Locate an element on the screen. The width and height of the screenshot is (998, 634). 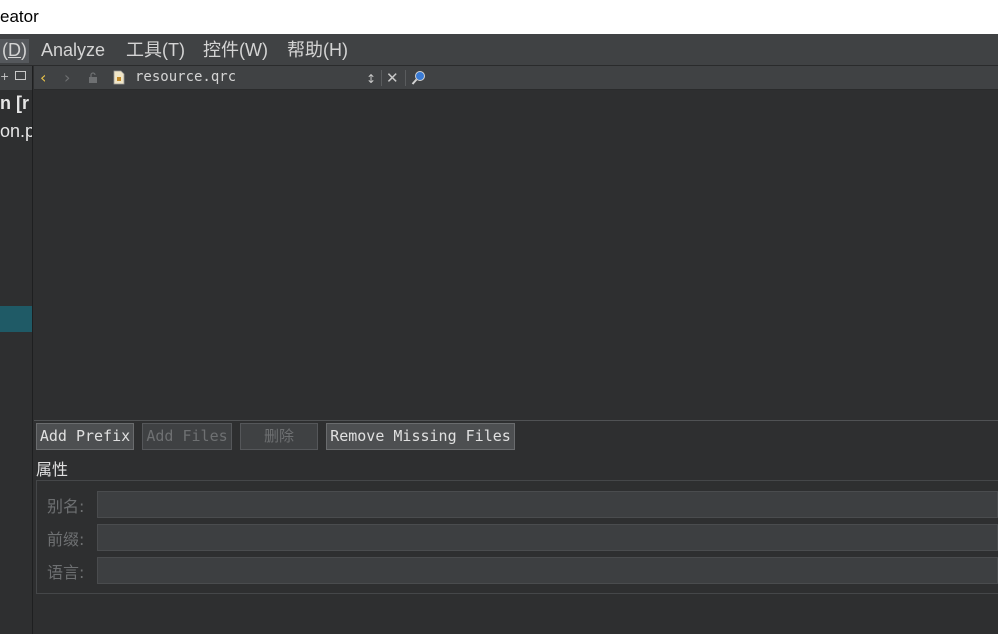
window-title: eator is located at coordinates (19, 16).